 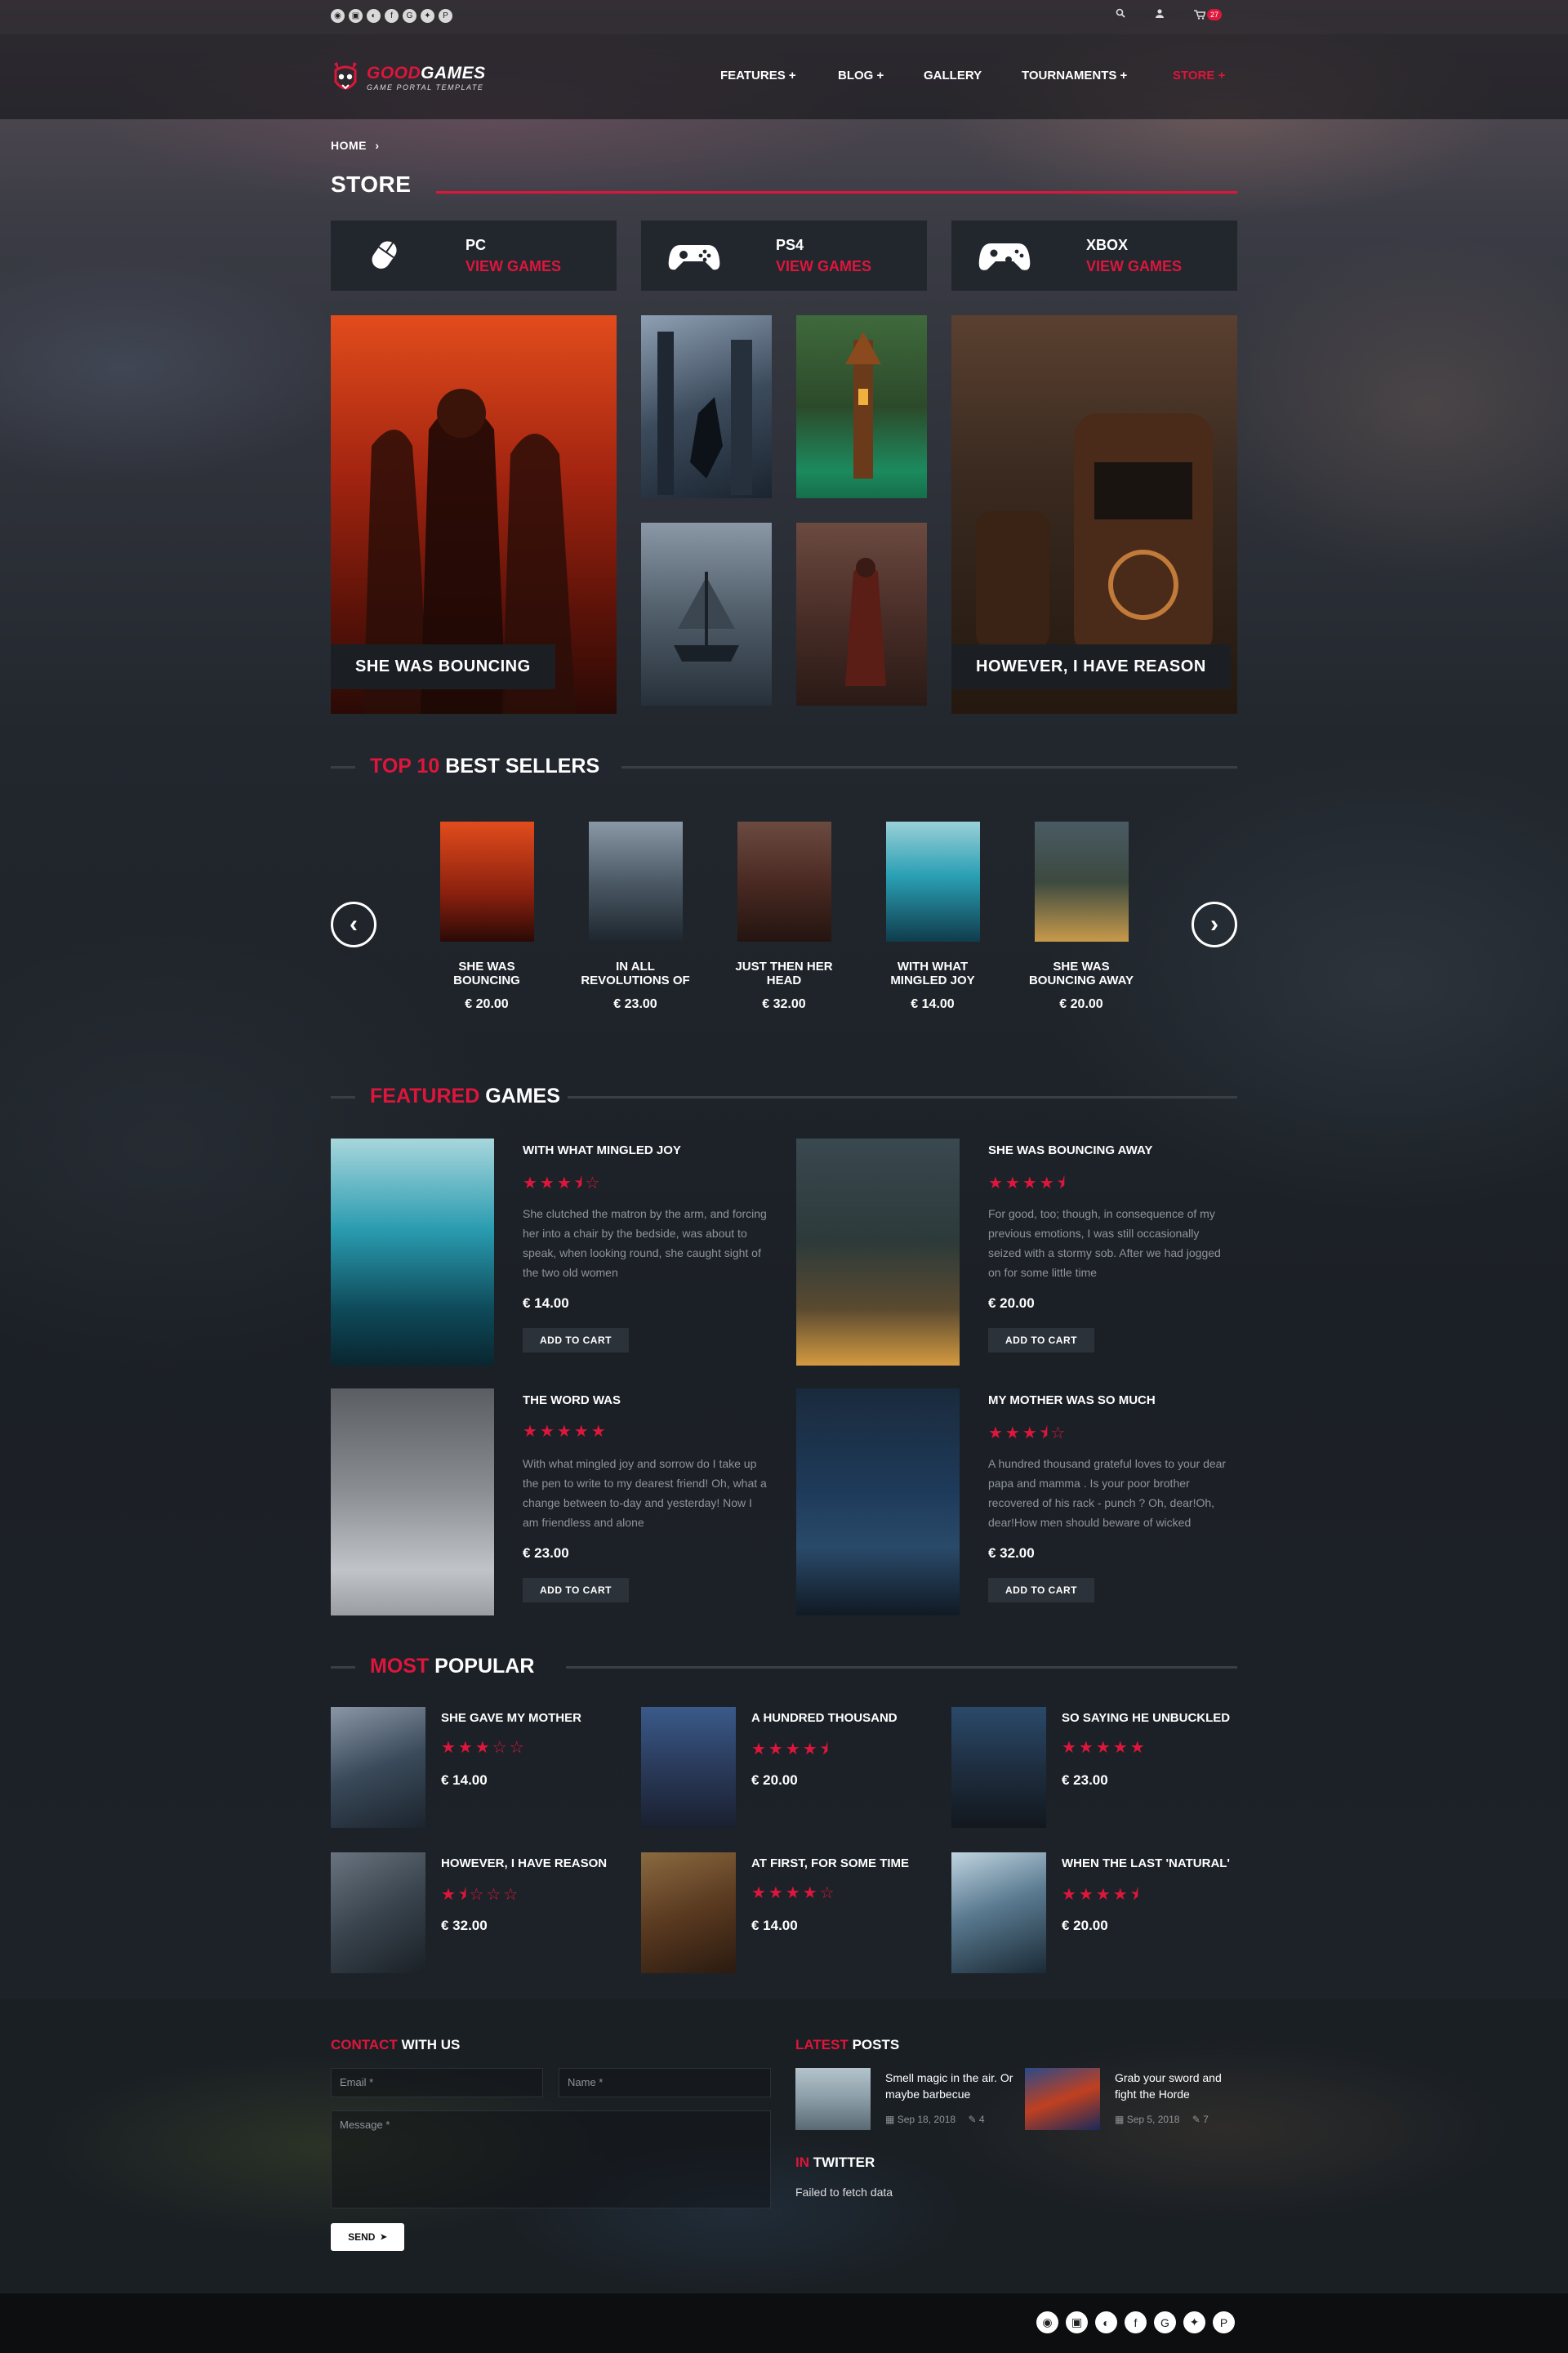 What do you see at coordinates (362, 2237) in the screenshot?
I see `send-label: SEND` at bounding box center [362, 2237].